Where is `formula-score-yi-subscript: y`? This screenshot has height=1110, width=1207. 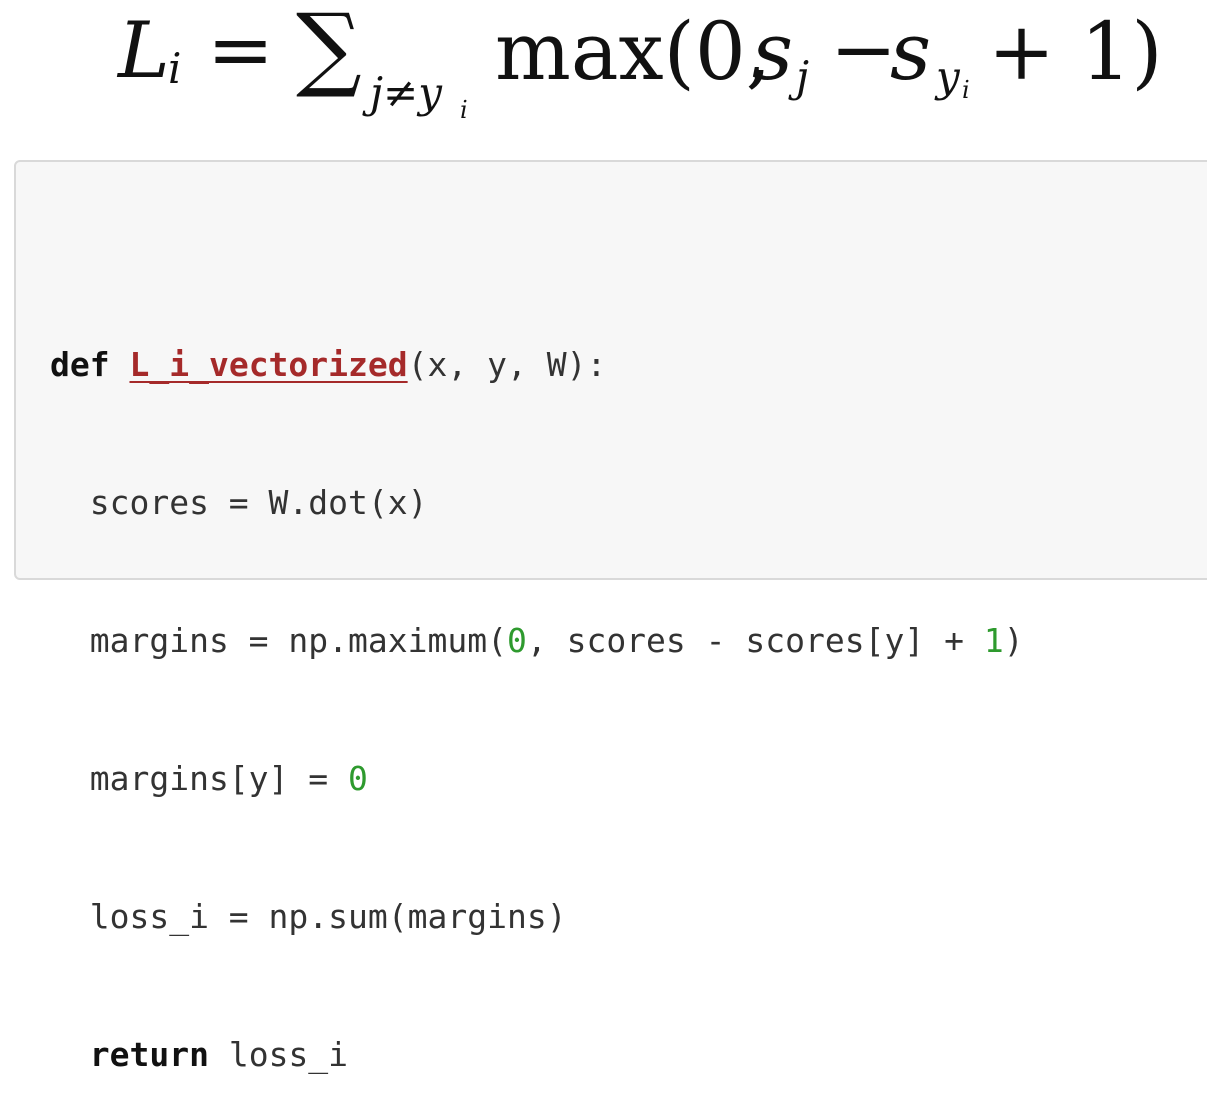 formula-score-yi-subscript: y is located at coordinates (948, 76).